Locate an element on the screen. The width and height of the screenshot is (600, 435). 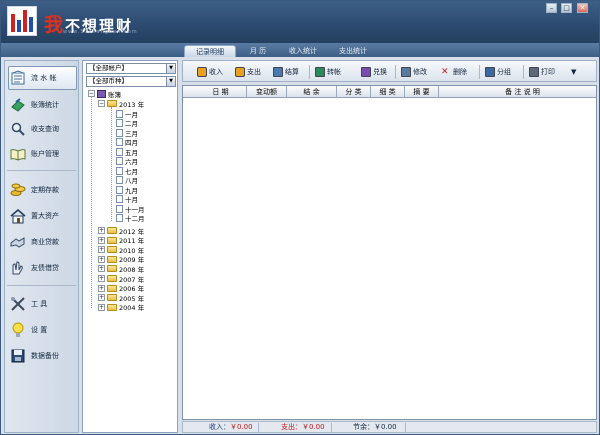
nav-business-loan: 商业贷款 is located at coordinates (43, 242).